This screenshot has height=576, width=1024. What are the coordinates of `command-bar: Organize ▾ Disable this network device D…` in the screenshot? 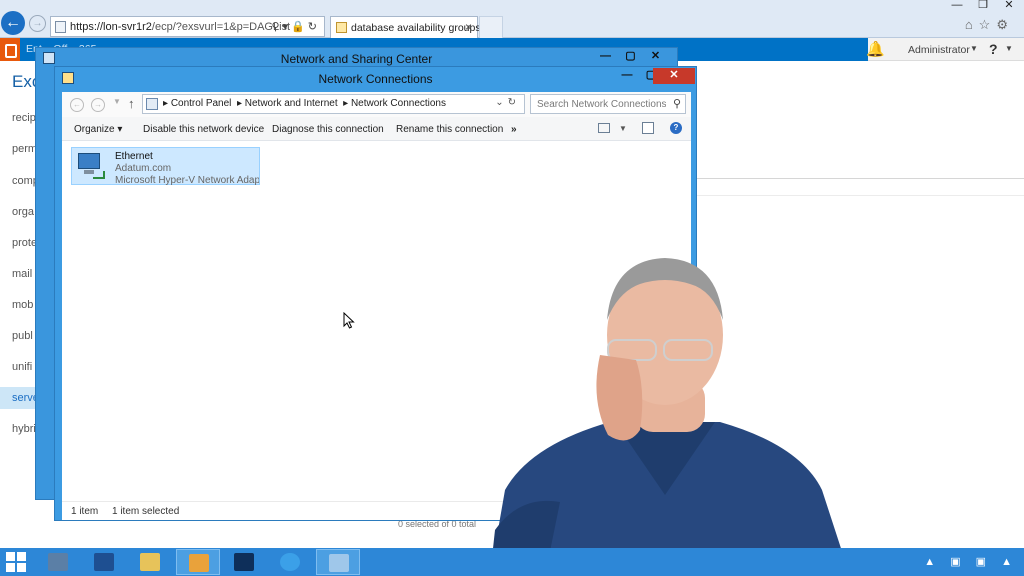 It's located at (376, 129).